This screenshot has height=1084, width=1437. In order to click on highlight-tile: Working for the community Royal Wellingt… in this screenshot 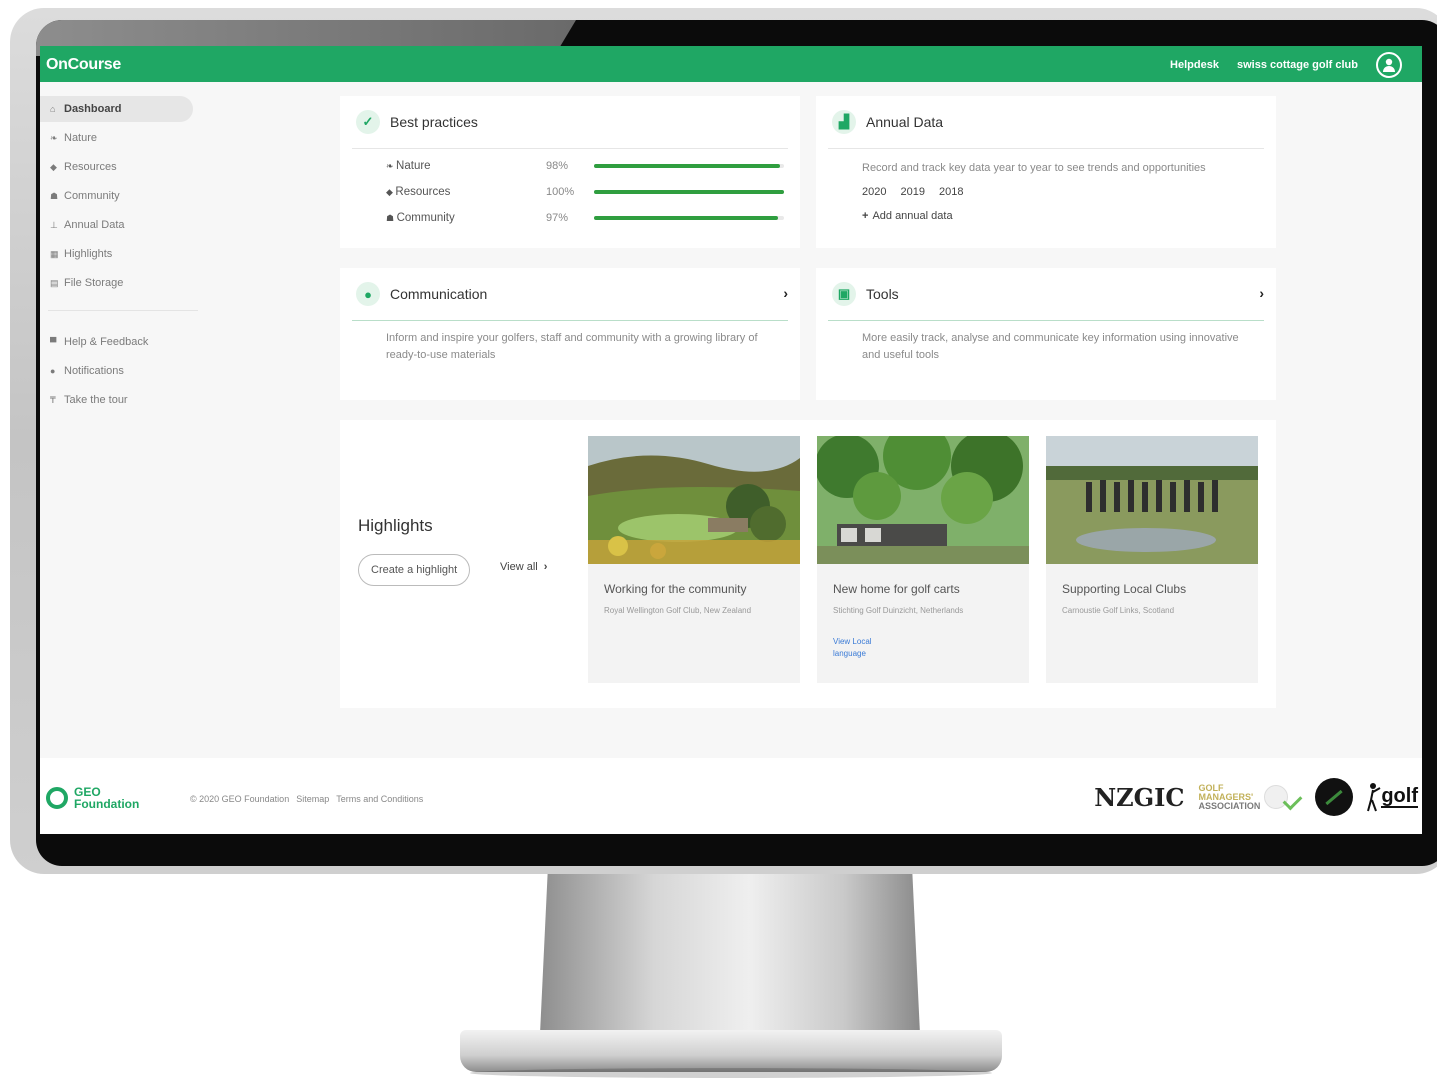, I will do `click(694, 559)`.